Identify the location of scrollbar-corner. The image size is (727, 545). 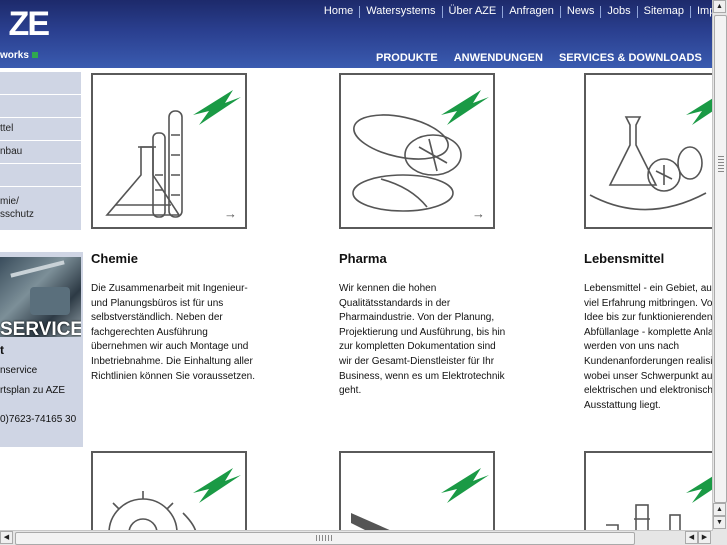
(720, 538).